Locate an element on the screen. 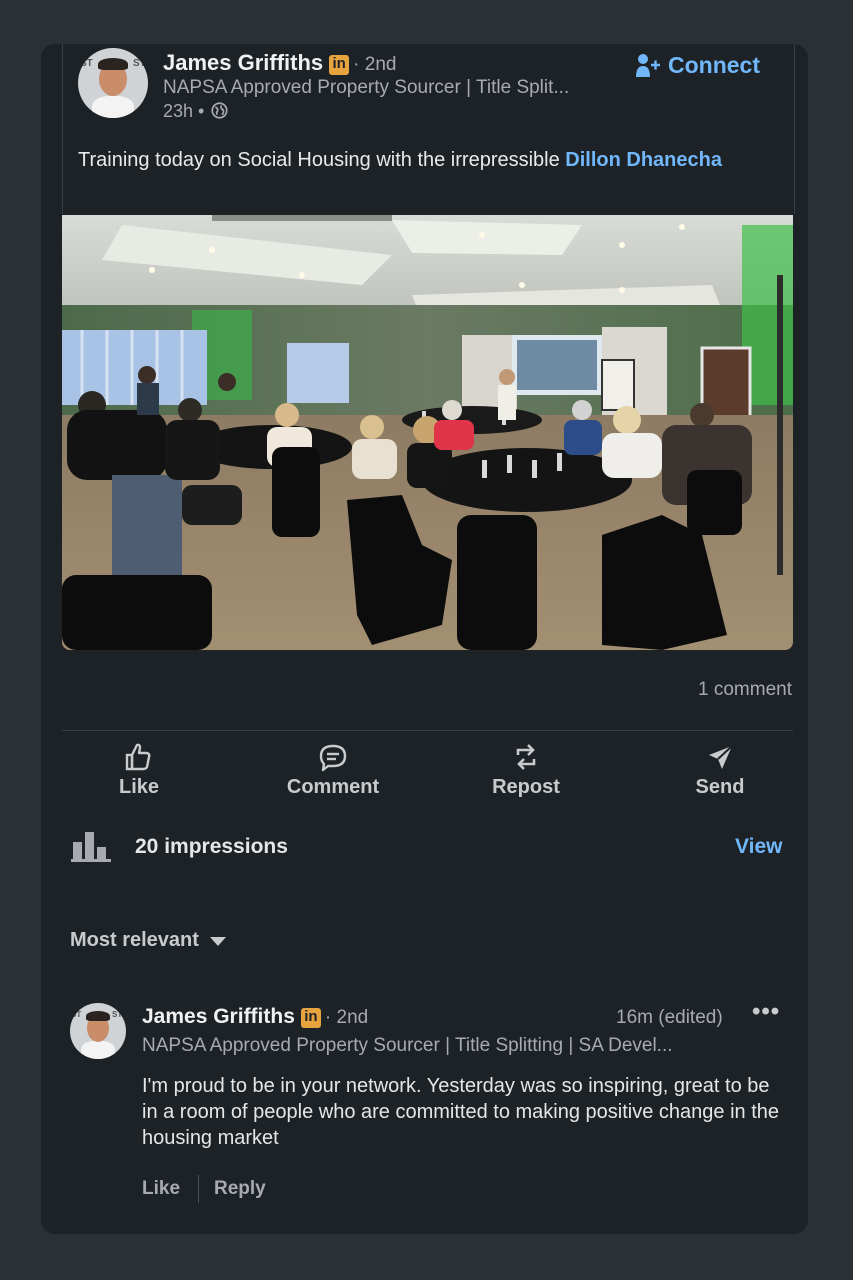  commenter-name-text: James Griffiths is located at coordinates (218, 1016).